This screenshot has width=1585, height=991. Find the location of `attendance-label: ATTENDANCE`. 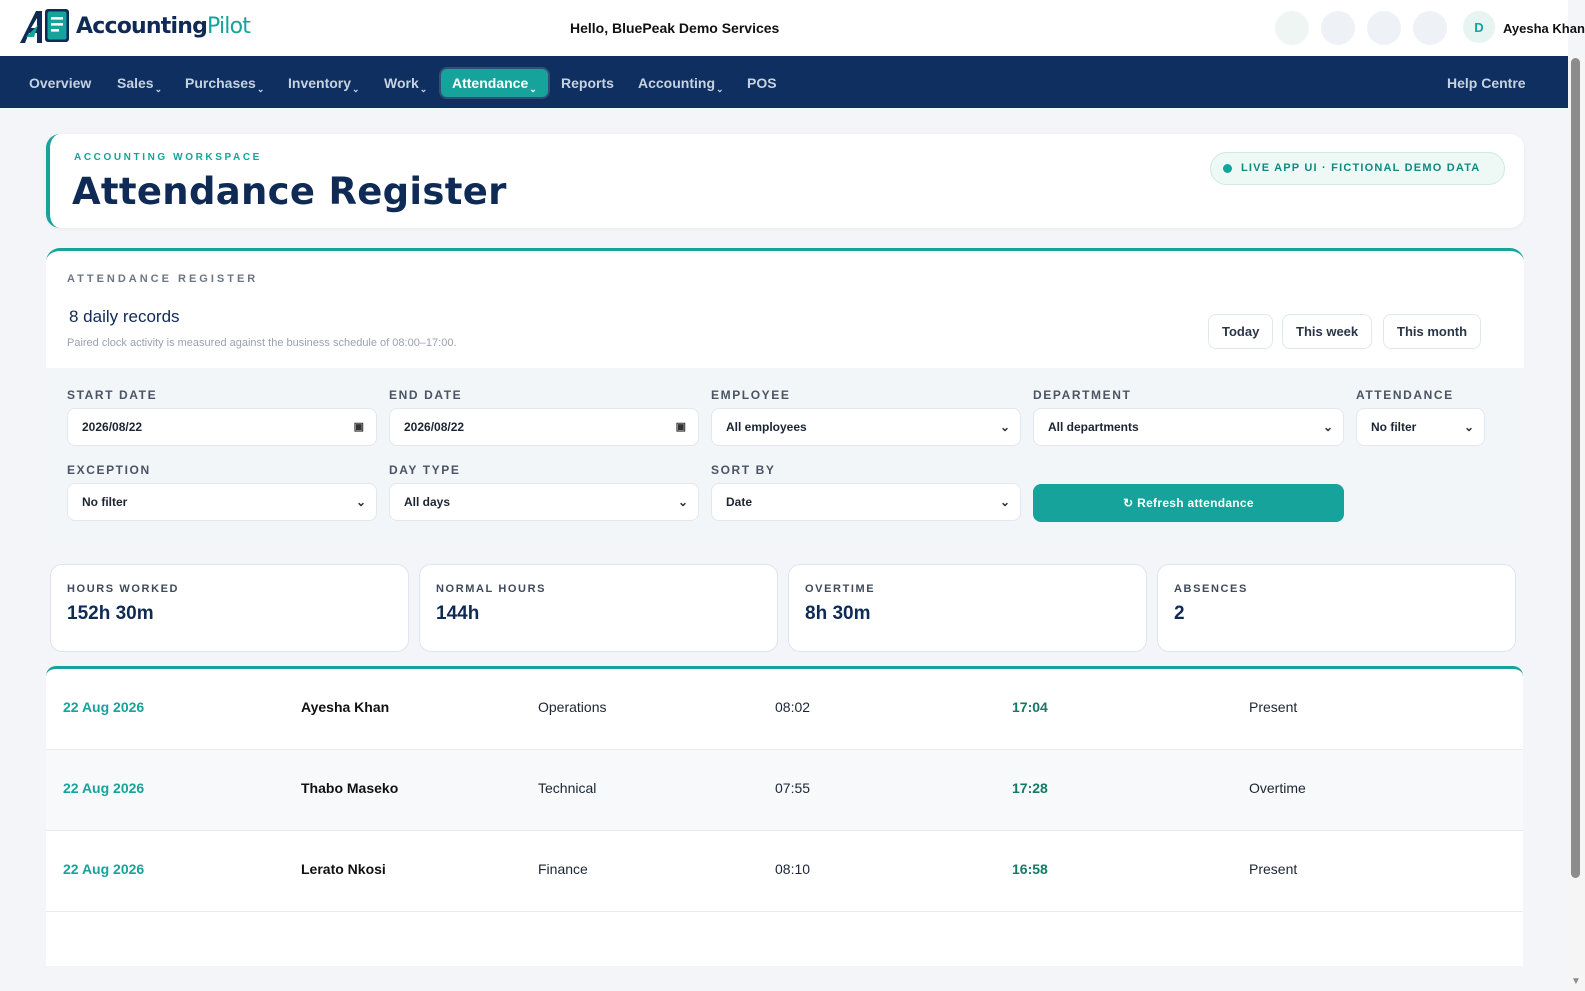

attendance-label: ATTENDANCE is located at coordinates (1405, 395).